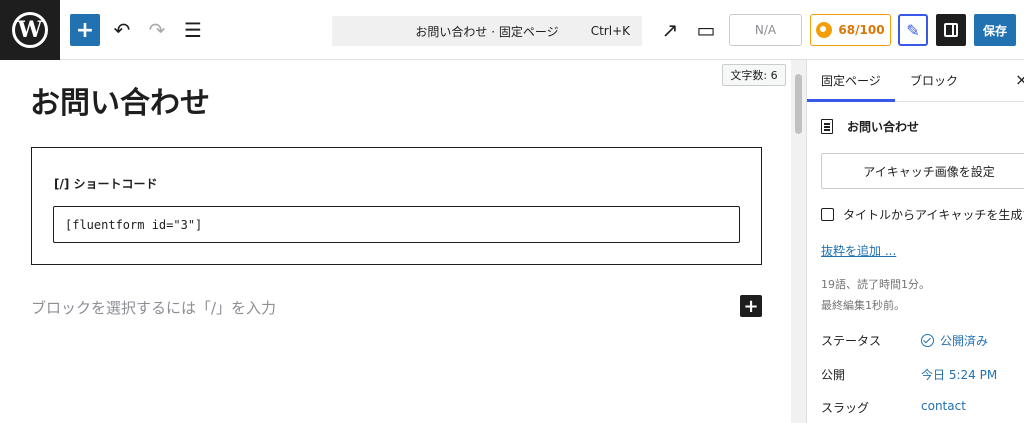 This screenshot has height=423, width=1024. What do you see at coordinates (863, 305) in the screenshot?
I see `last-edited: 最終編集1秒前。` at bounding box center [863, 305].